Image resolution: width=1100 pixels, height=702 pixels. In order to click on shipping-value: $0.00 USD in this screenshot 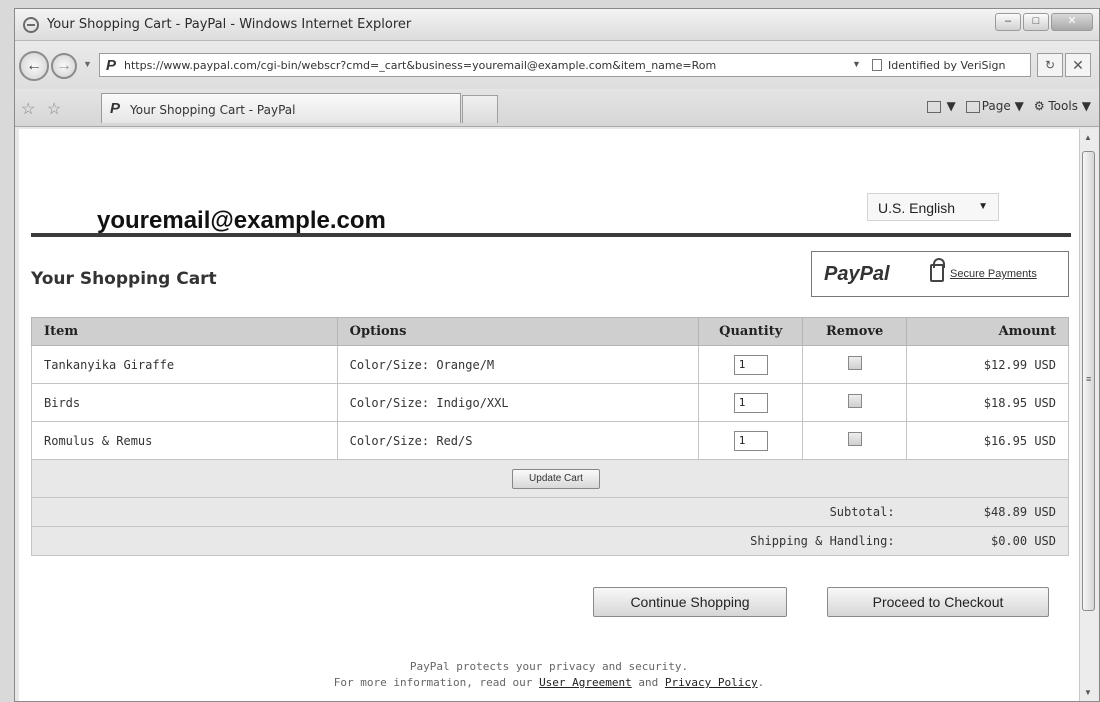, I will do `click(987, 541)`.